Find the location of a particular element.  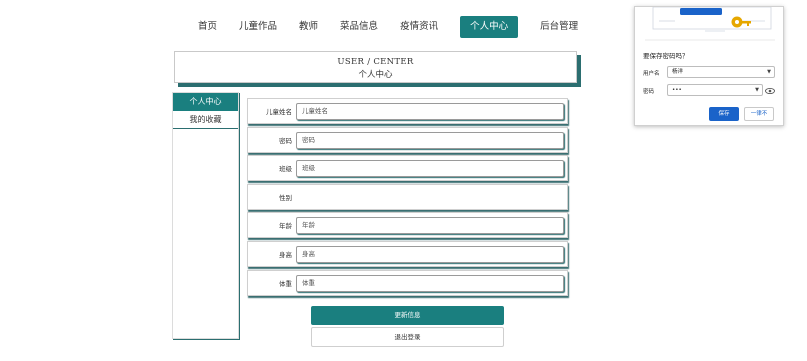

logout-button: 退出登录 is located at coordinates (407, 337).